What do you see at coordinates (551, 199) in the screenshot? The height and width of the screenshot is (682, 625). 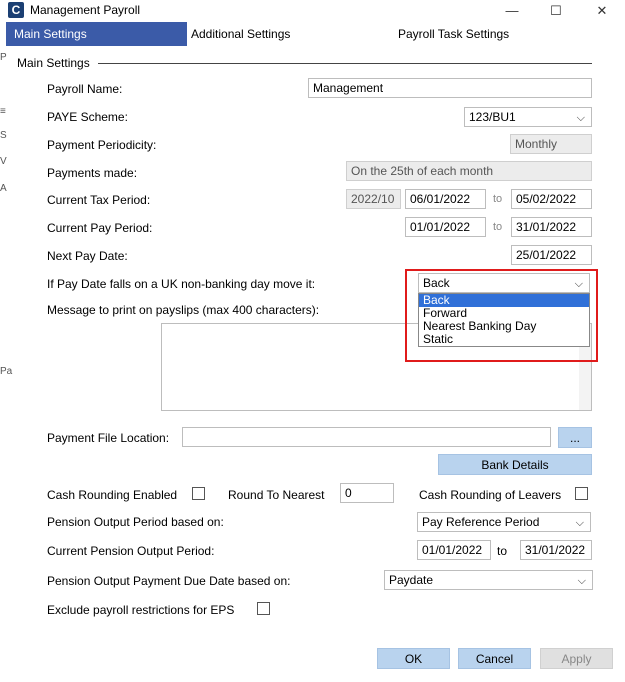 I see `tax-period-to: 05/02/2022` at bounding box center [551, 199].